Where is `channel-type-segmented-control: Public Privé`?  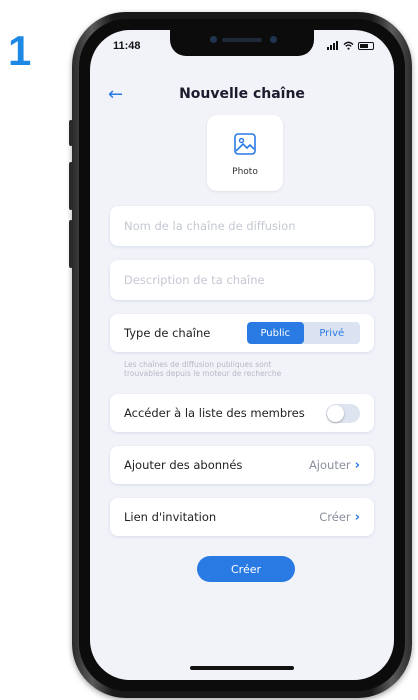 channel-type-segmented-control: Public Privé is located at coordinates (303, 333).